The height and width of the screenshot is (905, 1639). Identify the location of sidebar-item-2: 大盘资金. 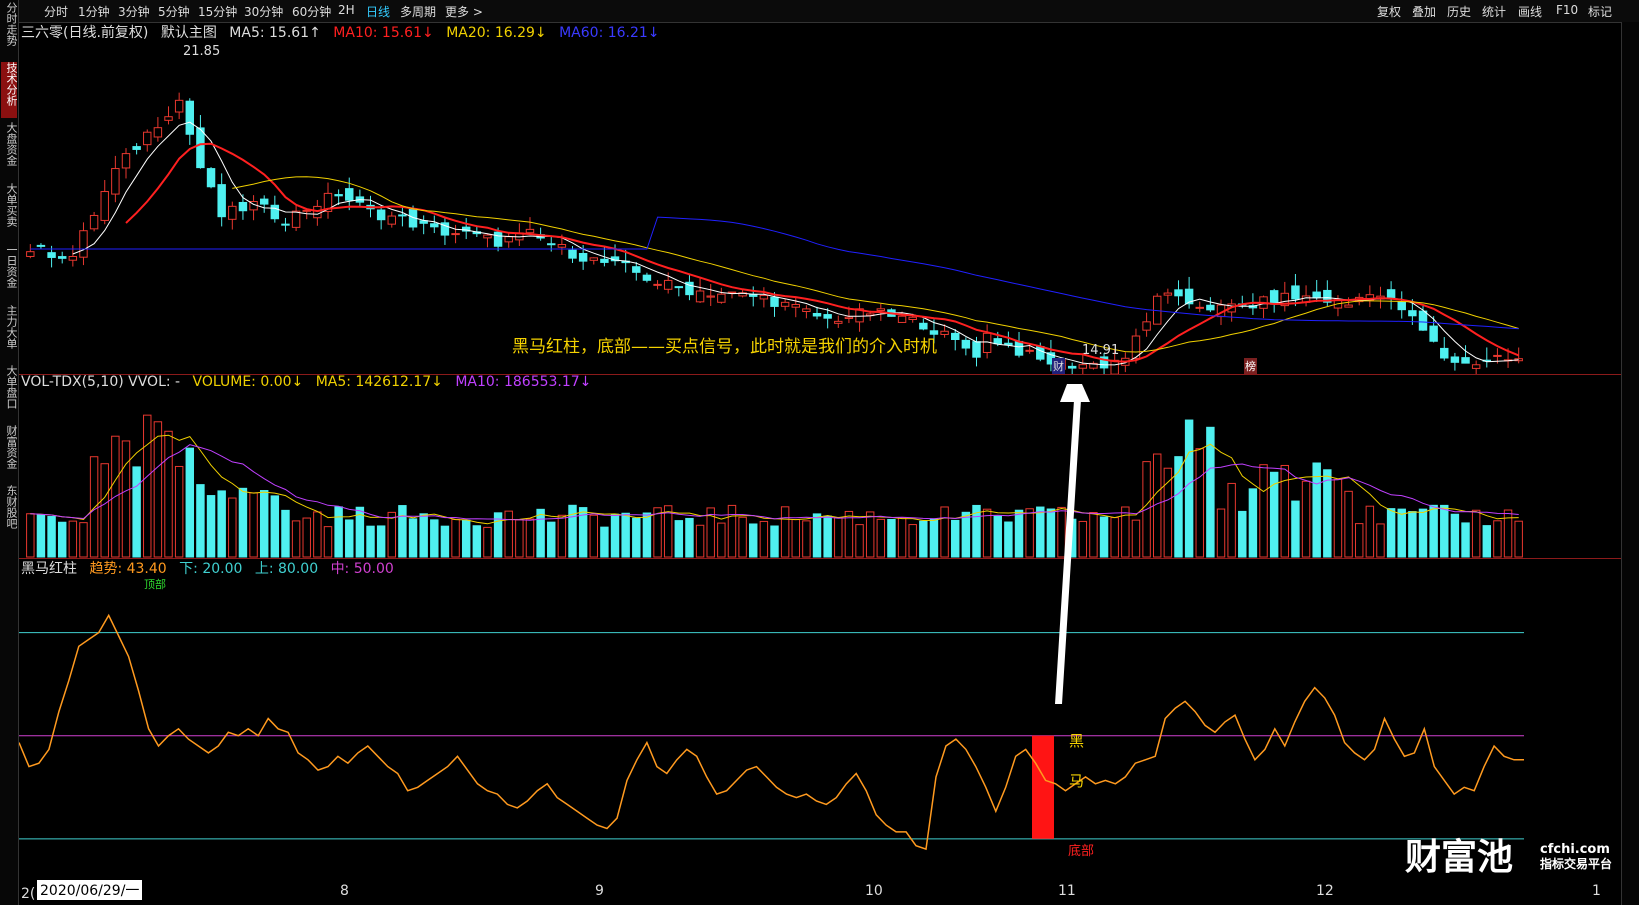
(9, 150).